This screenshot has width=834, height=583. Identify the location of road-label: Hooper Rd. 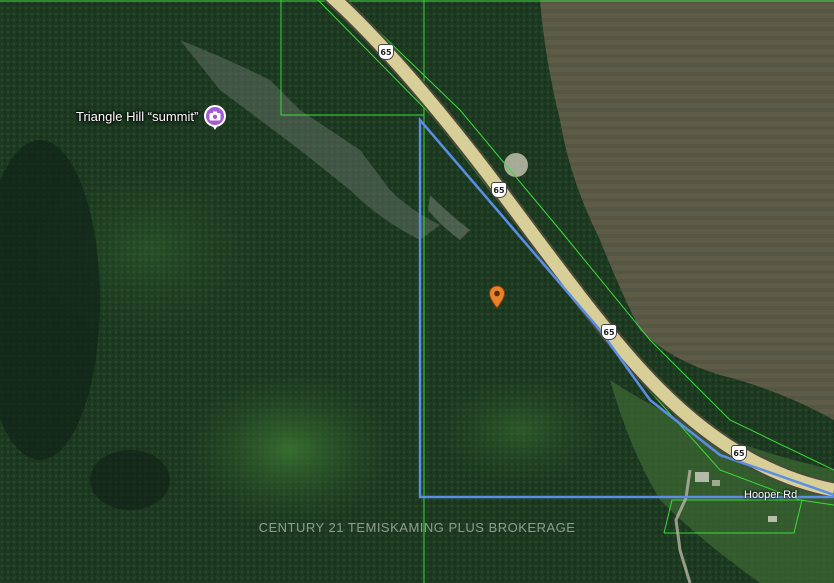
(771, 495).